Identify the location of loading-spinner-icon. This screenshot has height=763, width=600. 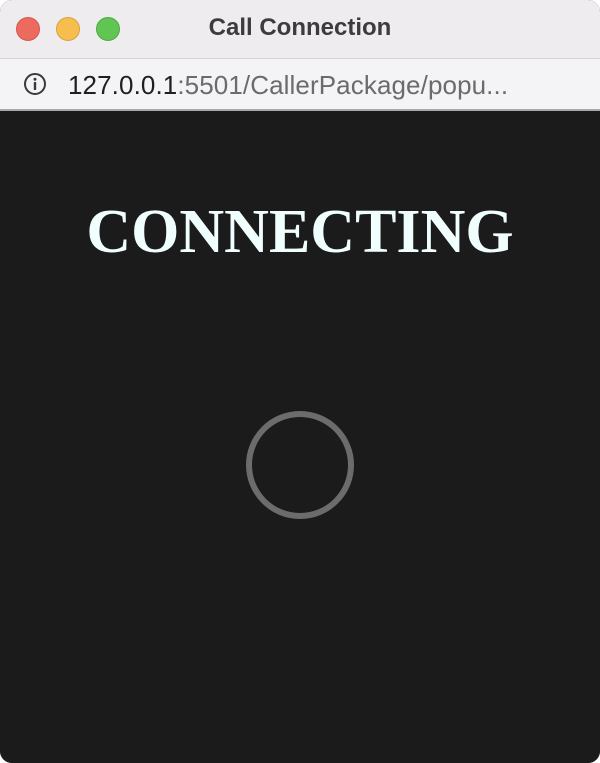
(300, 465).